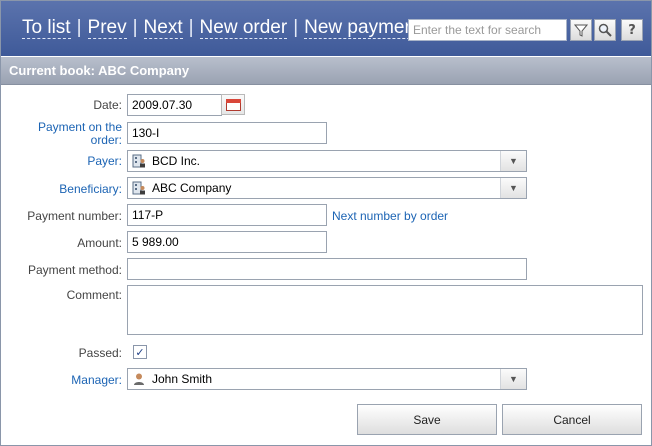 The height and width of the screenshot is (446, 652). Describe the element at coordinates (66, 380) in the screenshot. I see `manager-label: Manager:` at that location.